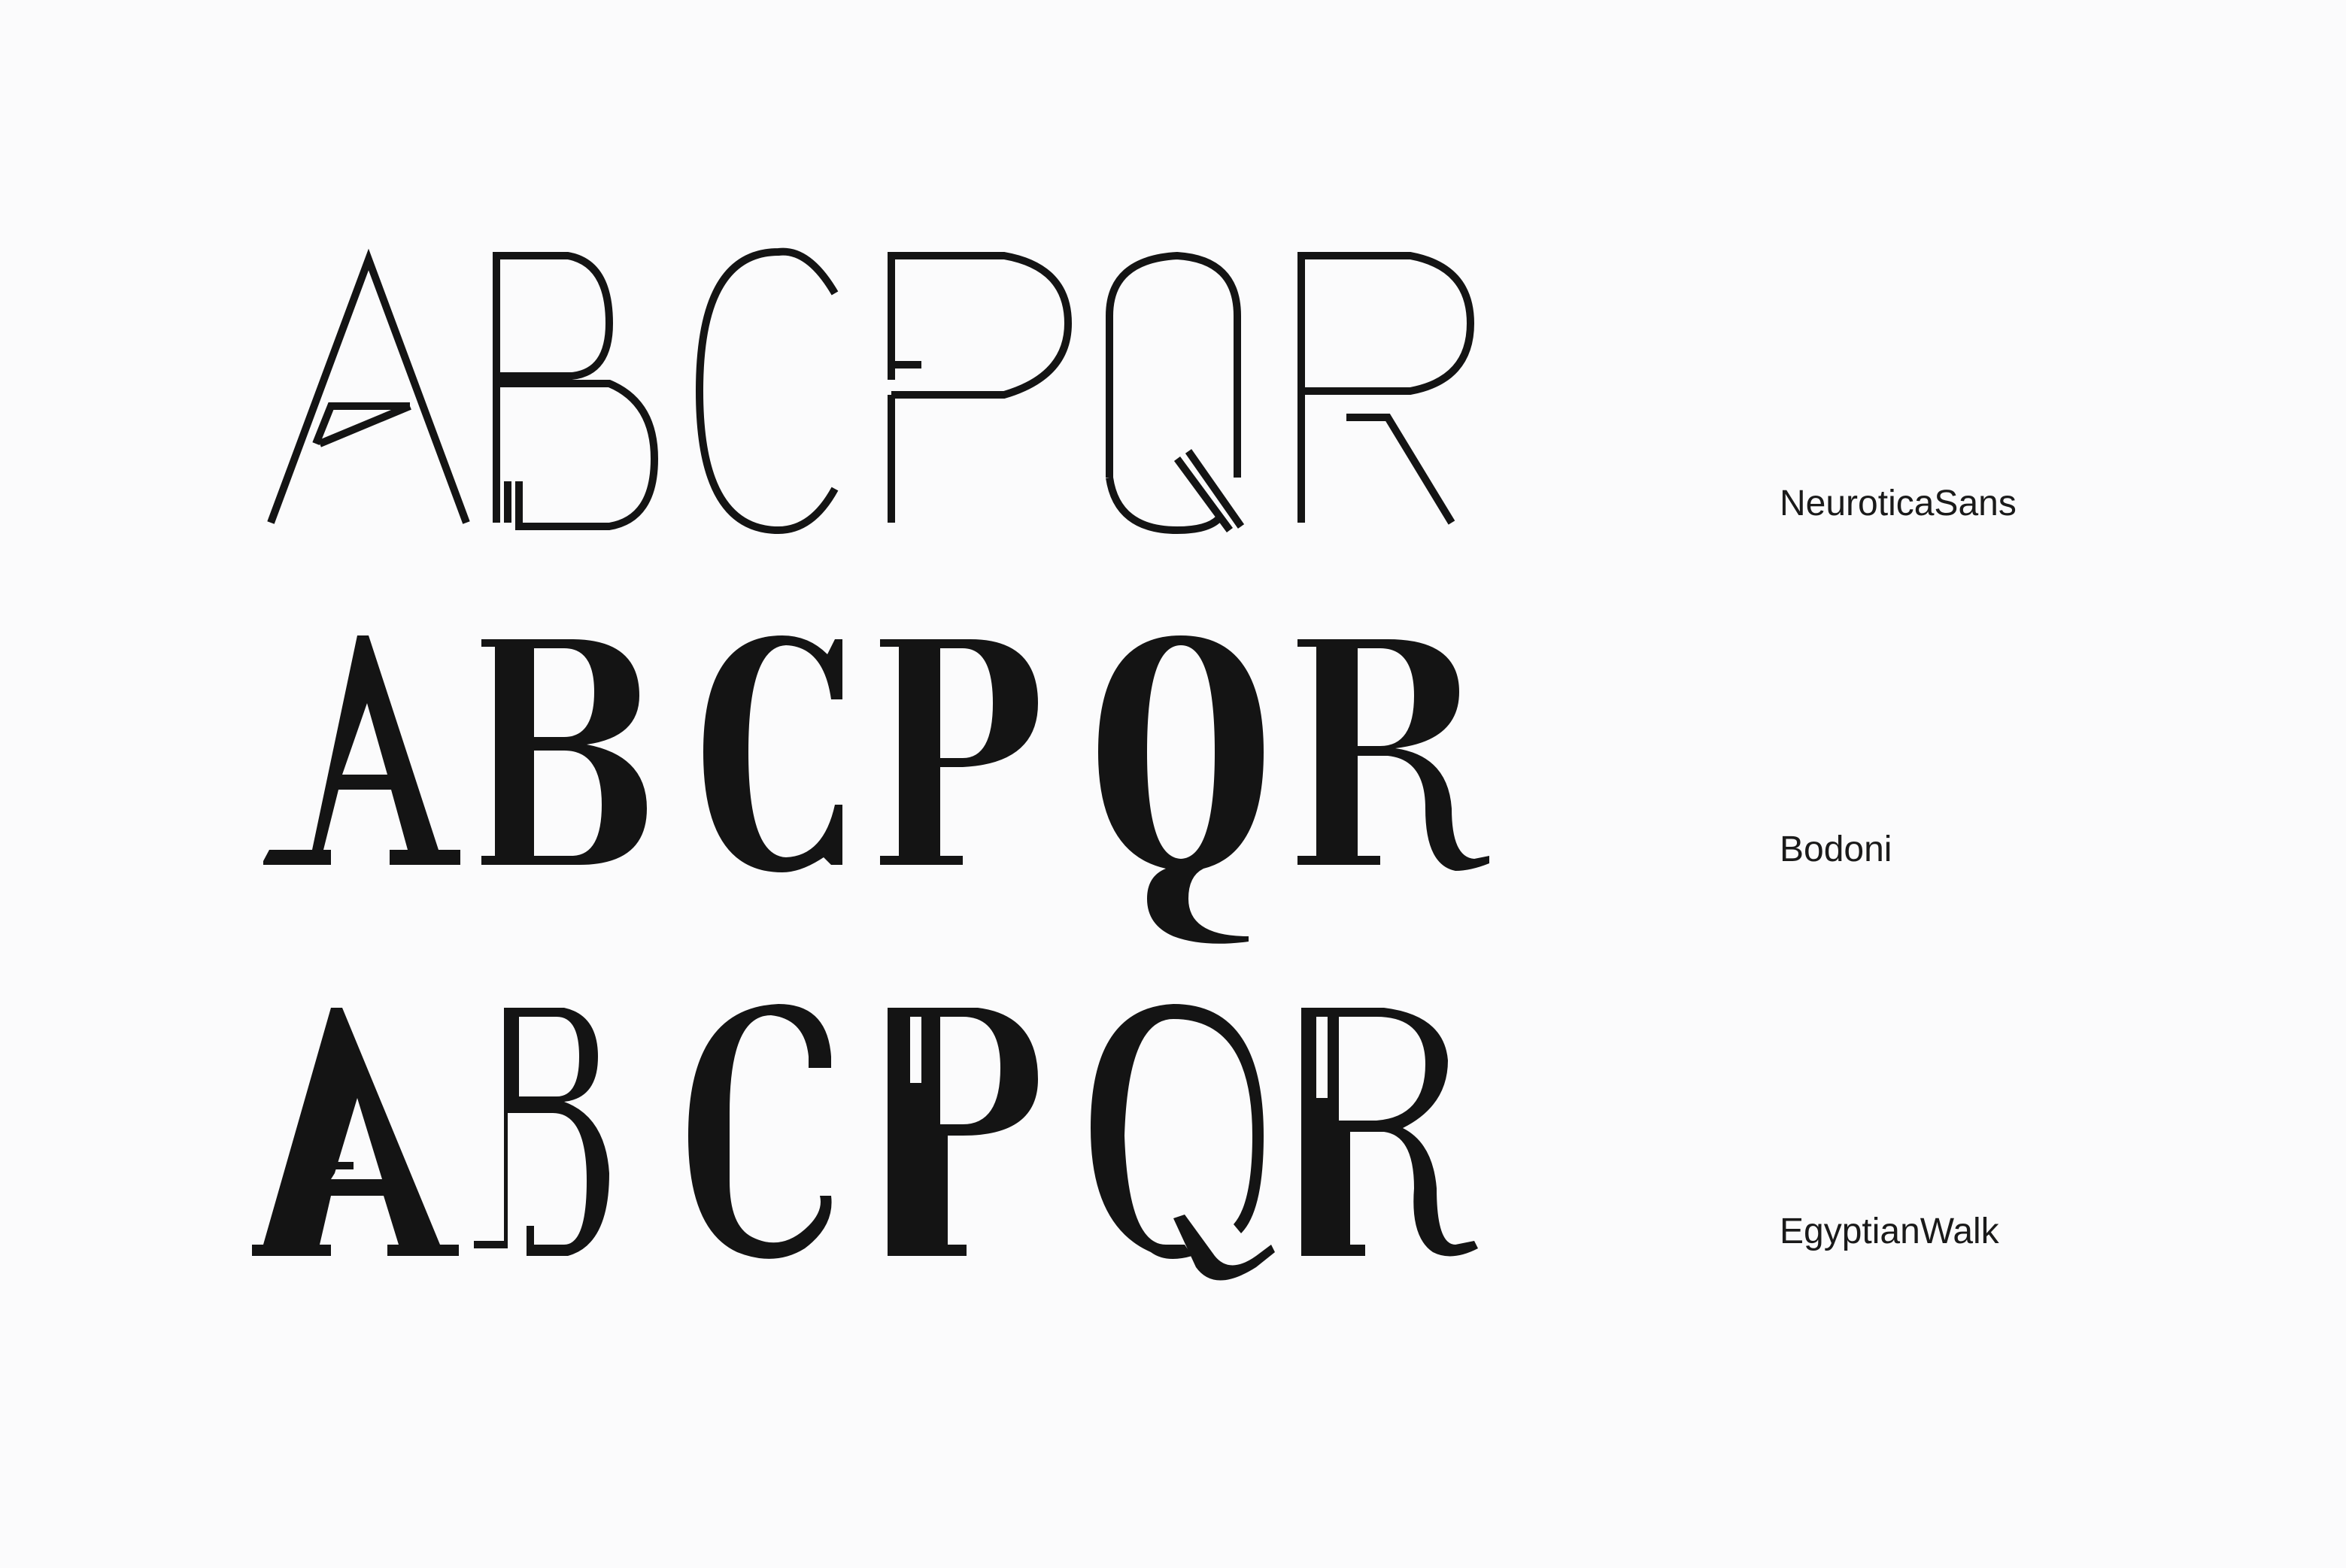 The width and height of the screenshot is (2346, 1568). I want to click on glyph-artwork-bodoni, so click(876, 789).